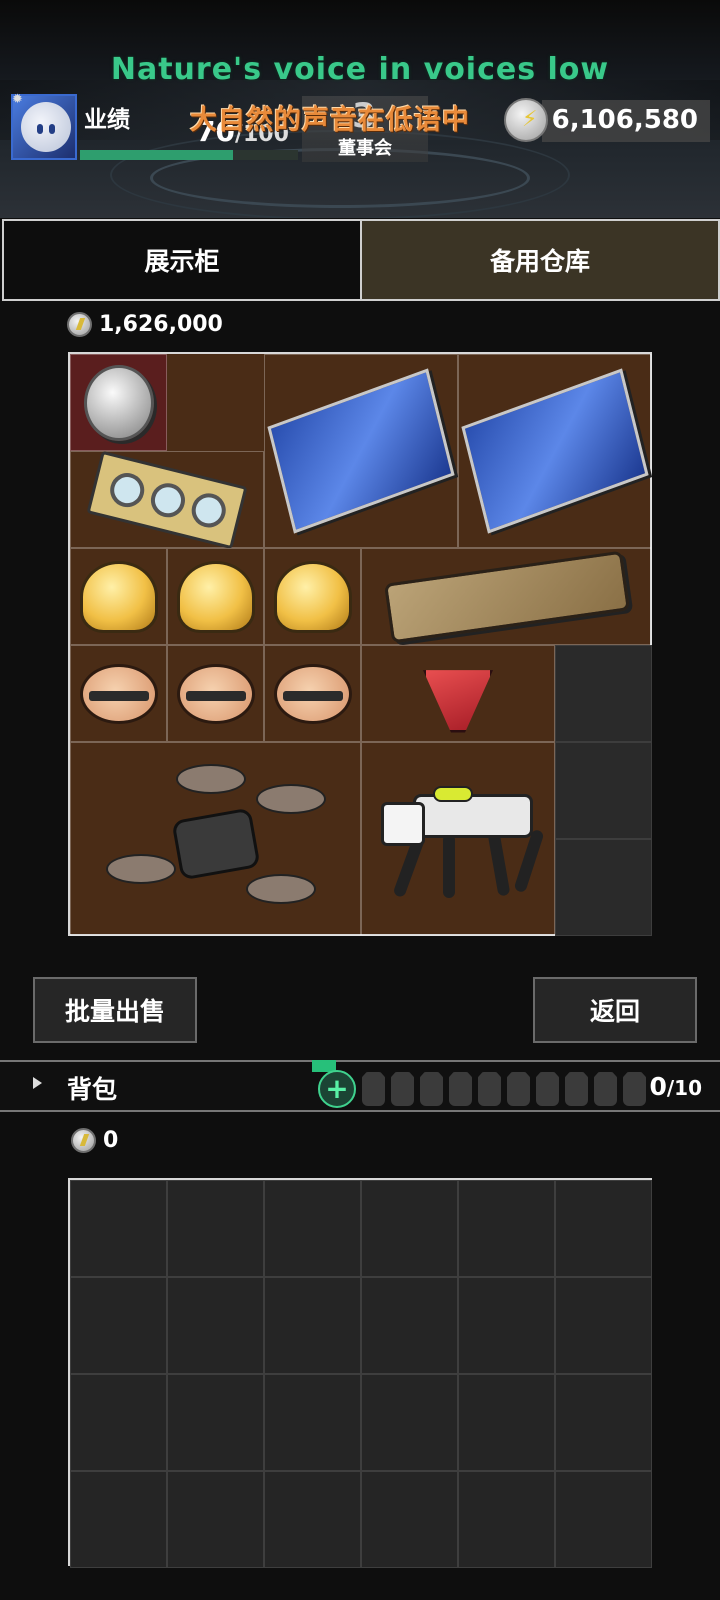 This screenshot has height=1600, width=720. I want to click on silver-coin-icon, so click(118, 402).